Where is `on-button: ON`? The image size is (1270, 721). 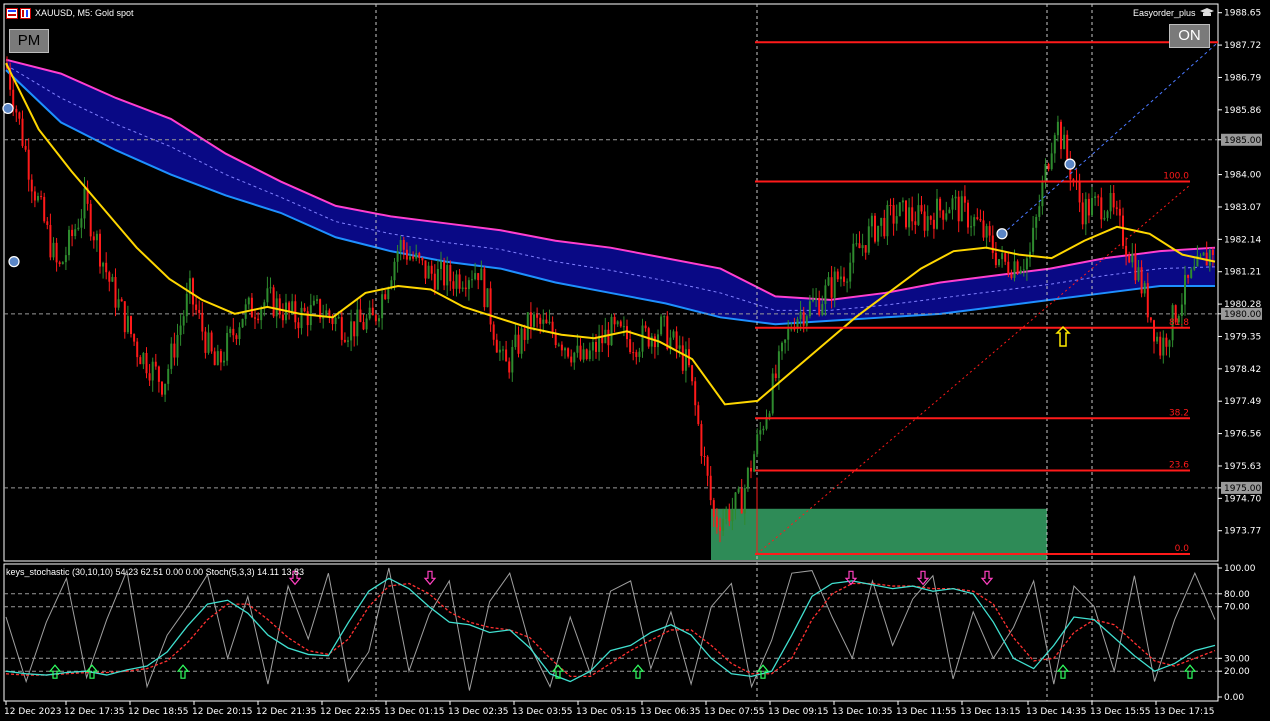
on-button: ON is located at coordinates (1189, 36).